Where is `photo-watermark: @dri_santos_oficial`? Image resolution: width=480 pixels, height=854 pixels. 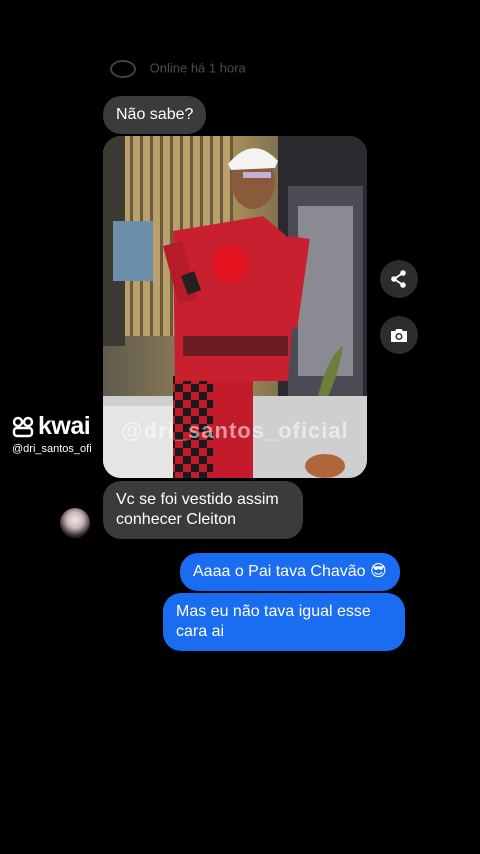
photo-watermark: @dri_santos_oficial is located at coordinates (235, 430).